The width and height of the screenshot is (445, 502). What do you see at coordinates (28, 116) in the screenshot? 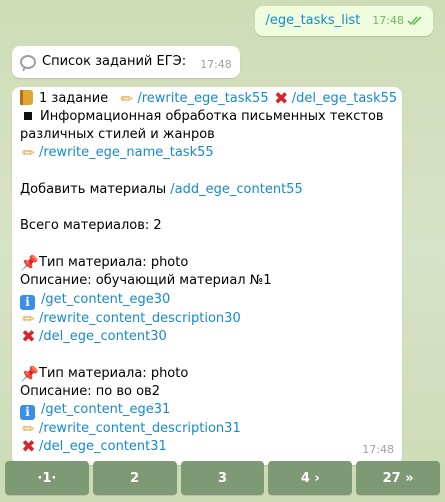
I see `black-square-icon` at bounding box center [28, 116].